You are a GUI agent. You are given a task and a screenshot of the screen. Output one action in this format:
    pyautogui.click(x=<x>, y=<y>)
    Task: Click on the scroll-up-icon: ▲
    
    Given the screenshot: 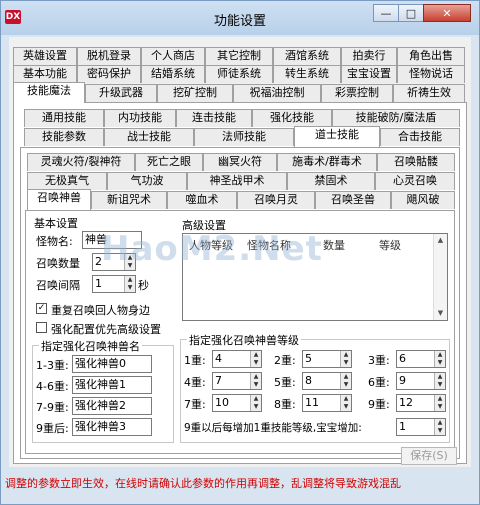 What is the action you would take?
    pyautogui.click(x=440, y=240)
    